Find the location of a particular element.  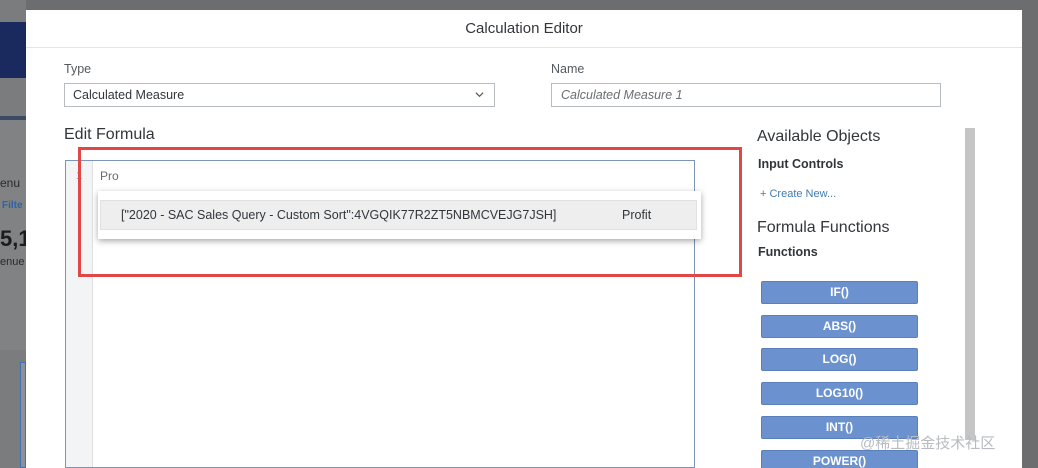

background-right-edge is located at coordinates (1030, 234).